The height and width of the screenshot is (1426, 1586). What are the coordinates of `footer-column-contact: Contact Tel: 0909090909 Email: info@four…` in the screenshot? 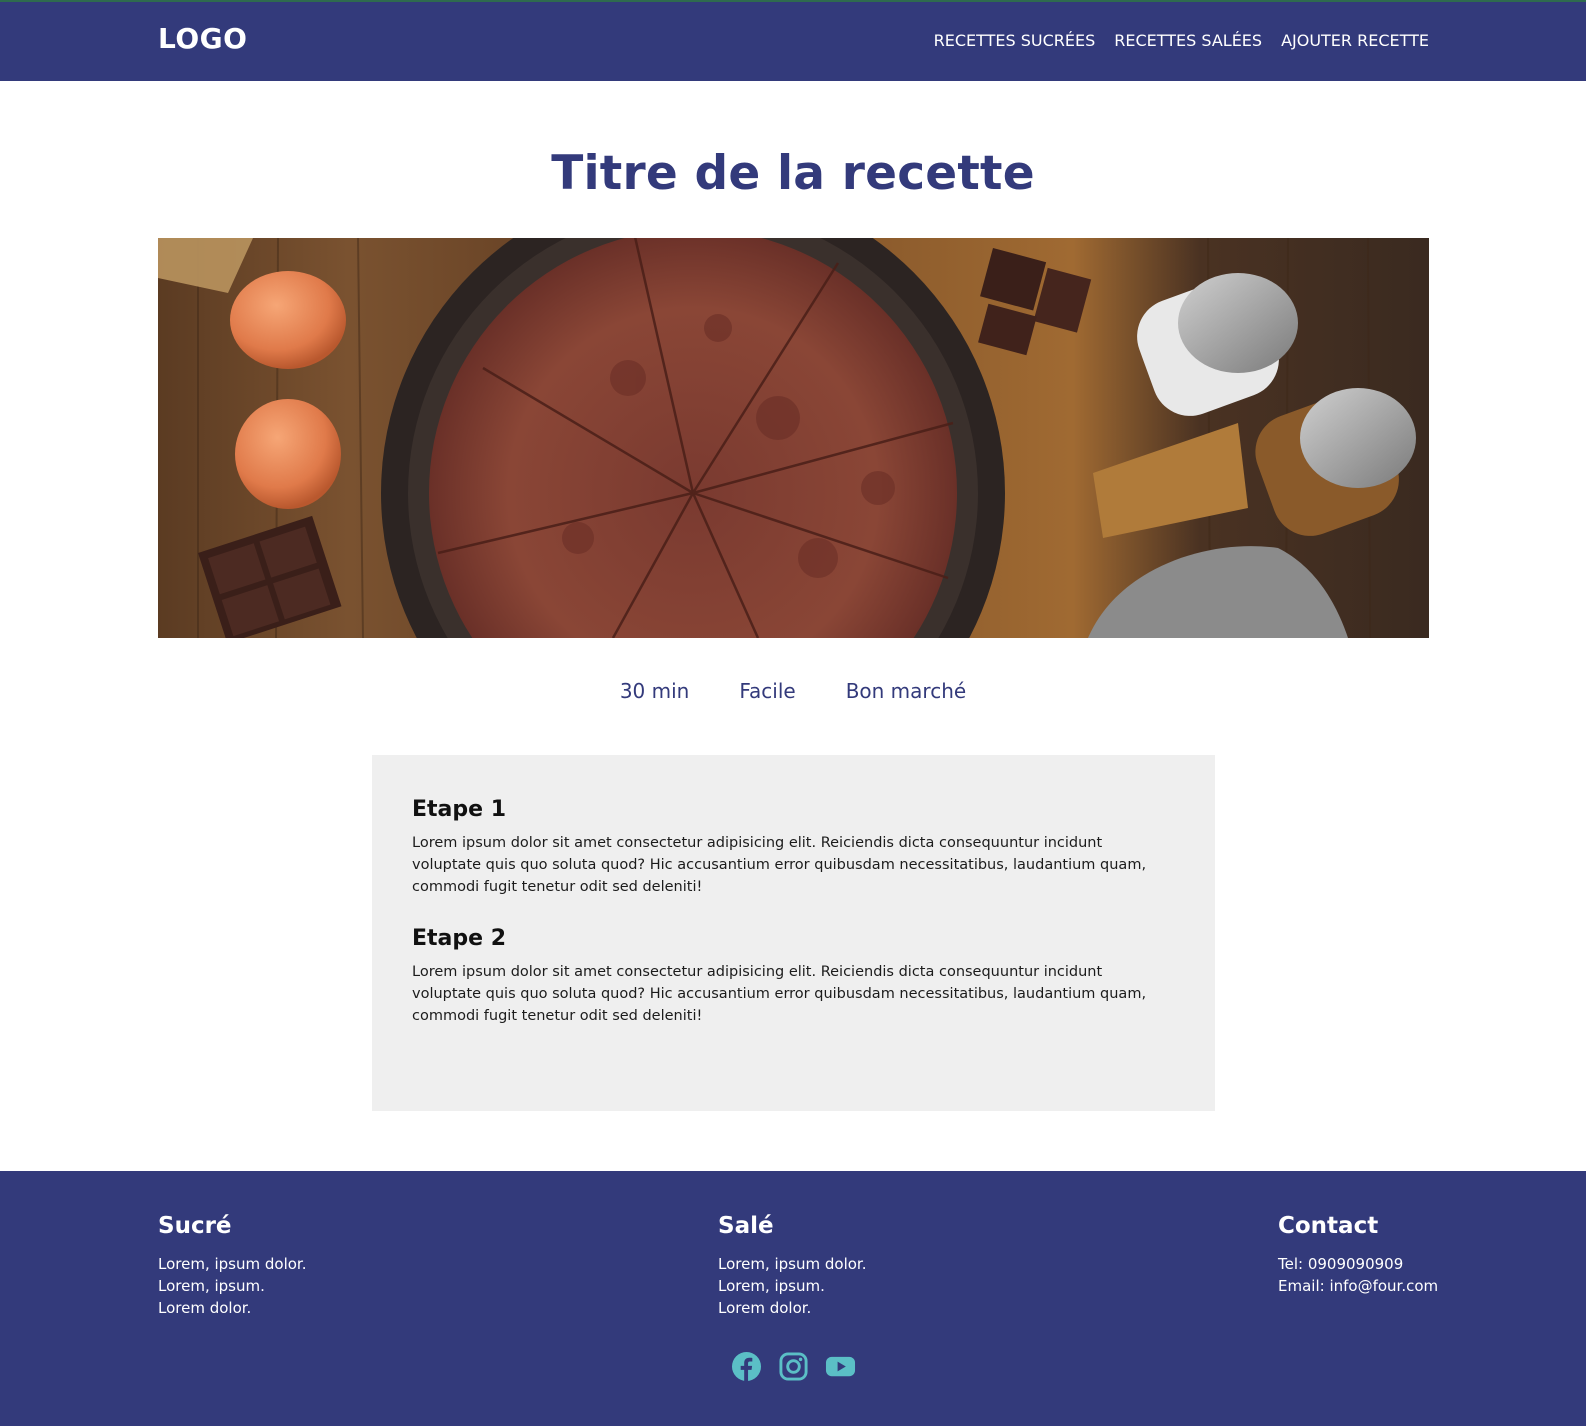 It's located at (1358, 1255).